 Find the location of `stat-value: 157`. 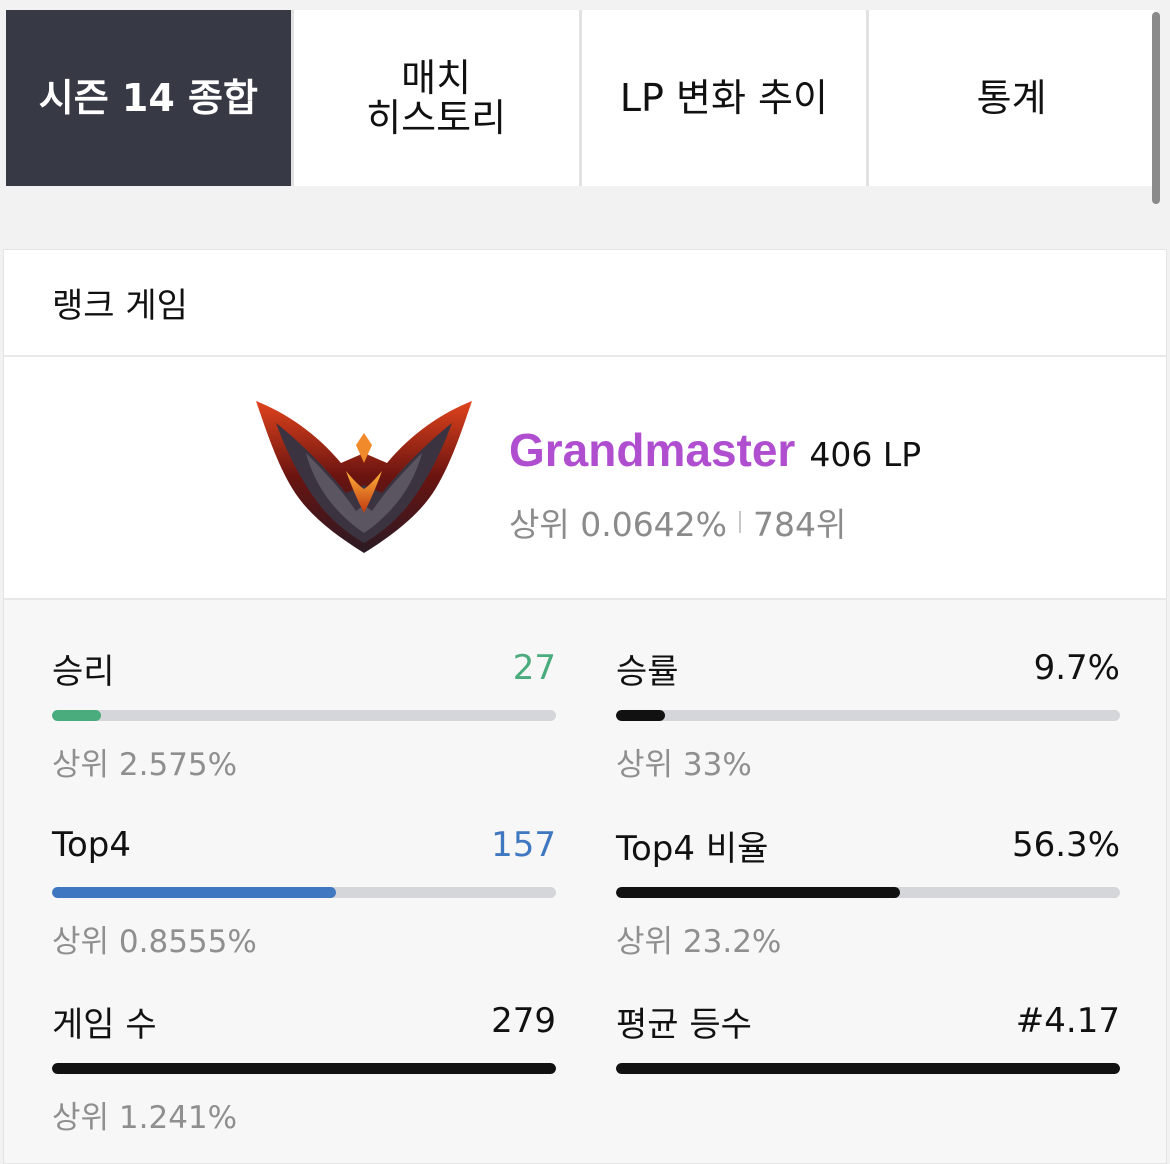

stat-value: 157 is located at coordinates (523, 845).